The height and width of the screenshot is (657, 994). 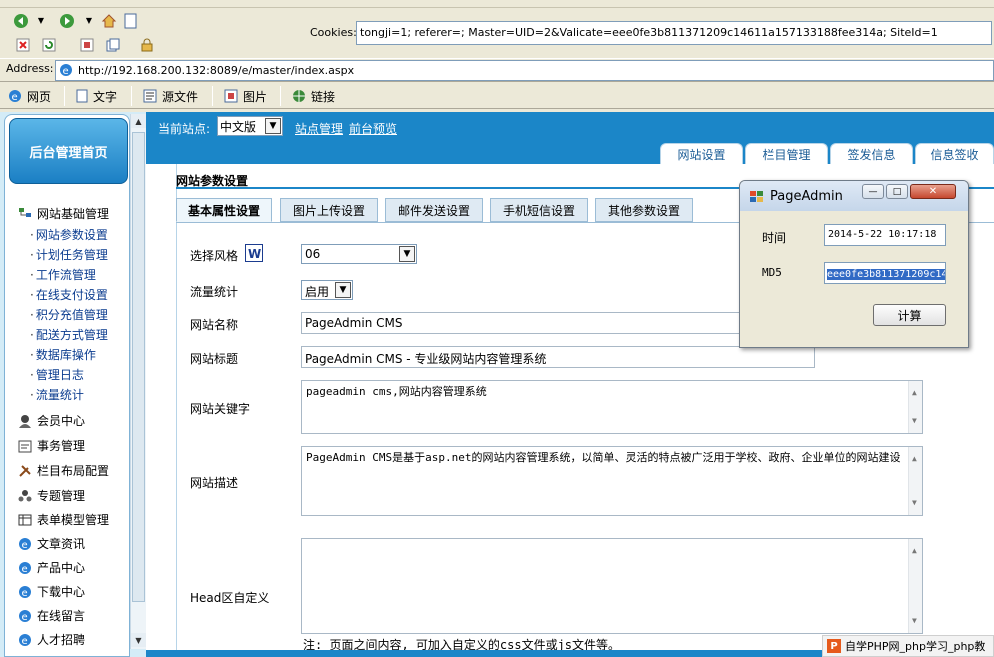 What do you see at coordinates (299, 96) in the screenshot?
I see `globe-icon` at bounding box center [299, 96].